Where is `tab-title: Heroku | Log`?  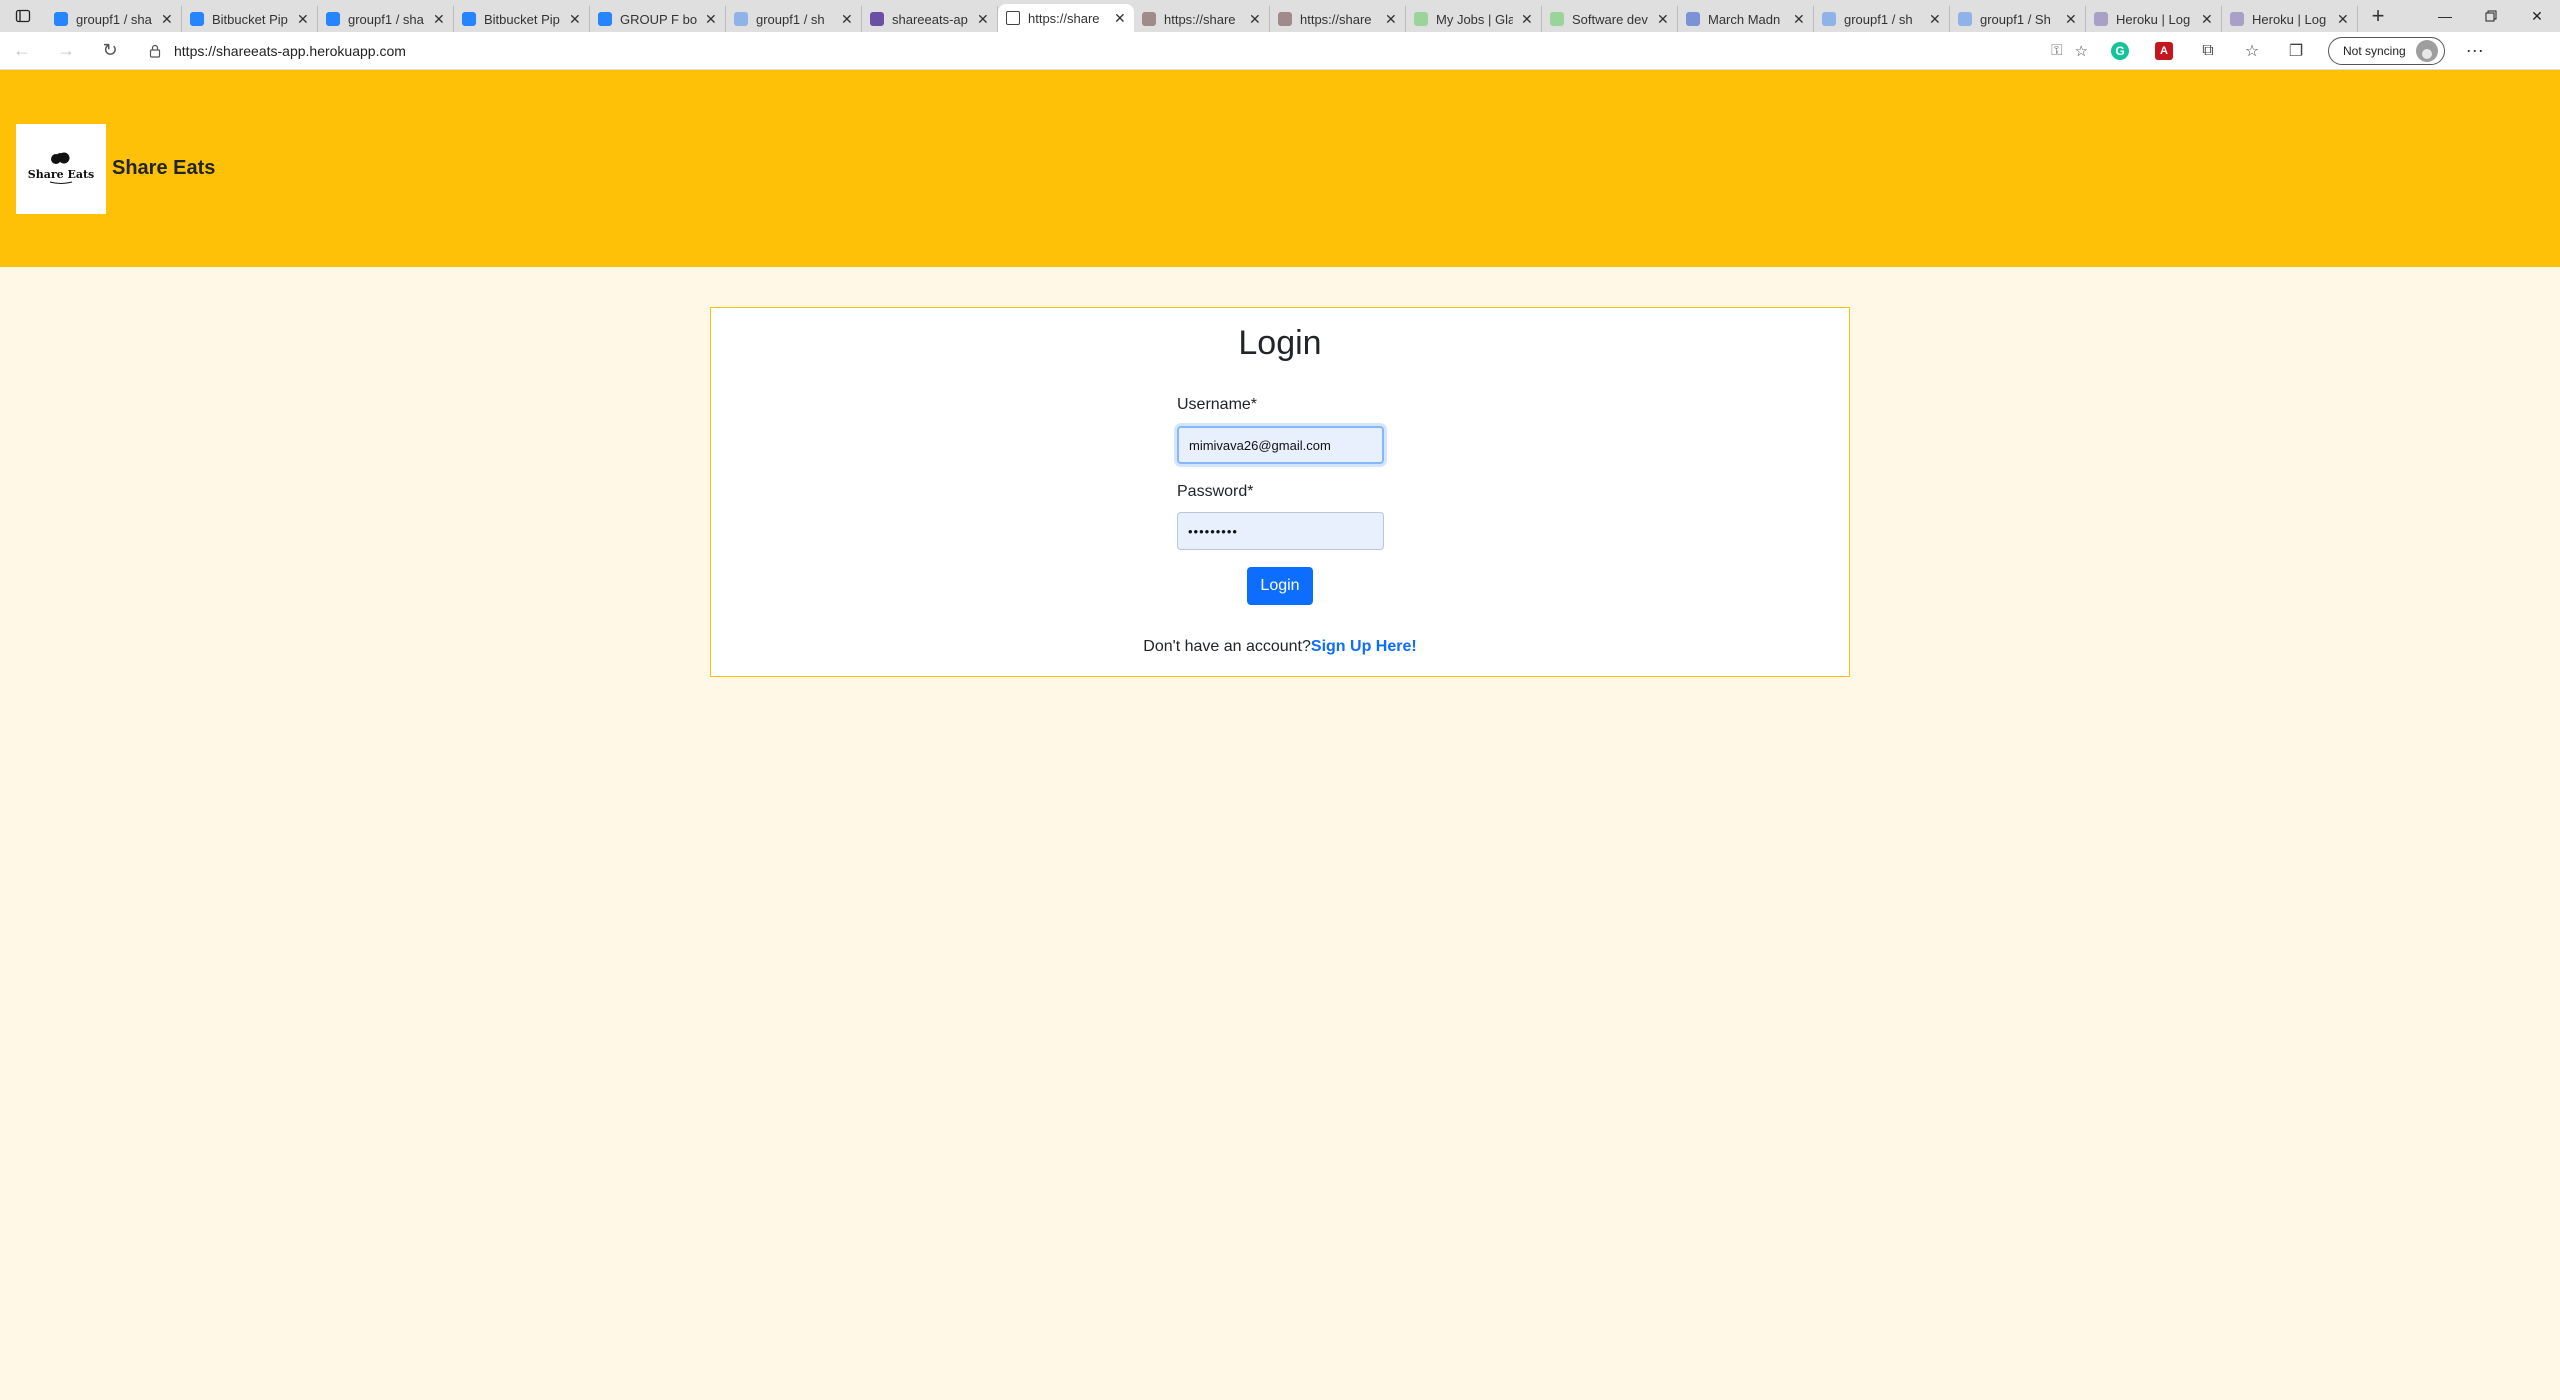 tab-title: Heroku | Log is located at coordinates (2153, 19).